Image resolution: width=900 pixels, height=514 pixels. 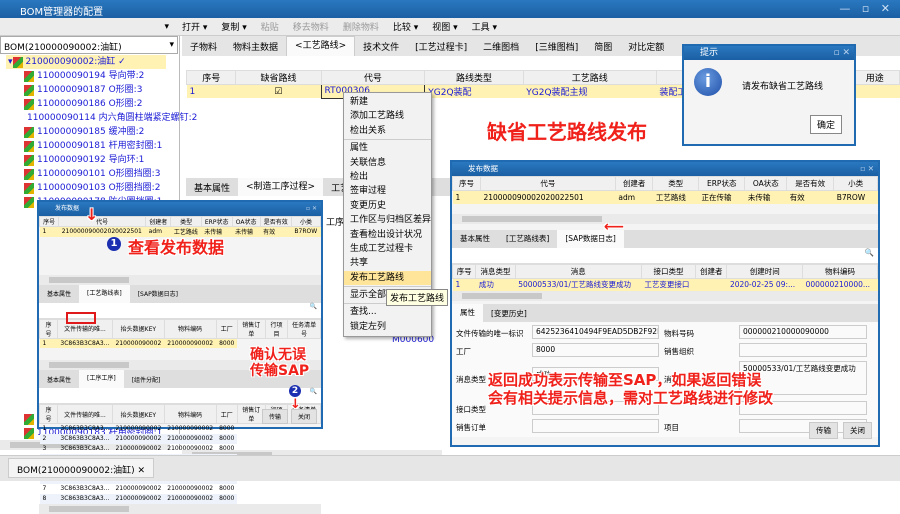 I want to click on menu-item: 生成工艺过程卡, so click(x=387, y=249).